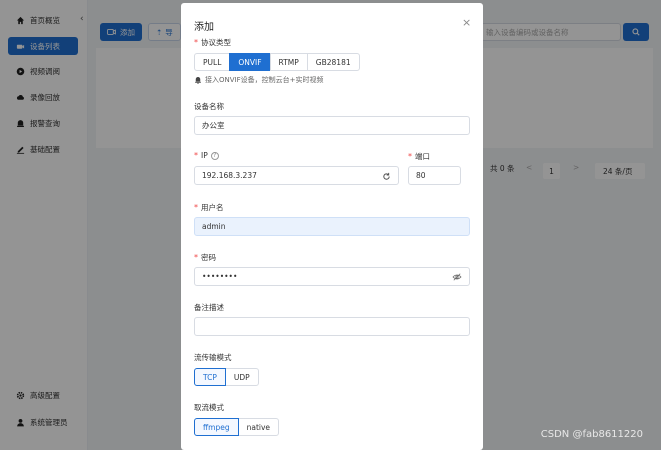  Describe the element at coordinates (213, 357) in the screenshot. I see `transport-mode-label: 流传输模式` at that location.